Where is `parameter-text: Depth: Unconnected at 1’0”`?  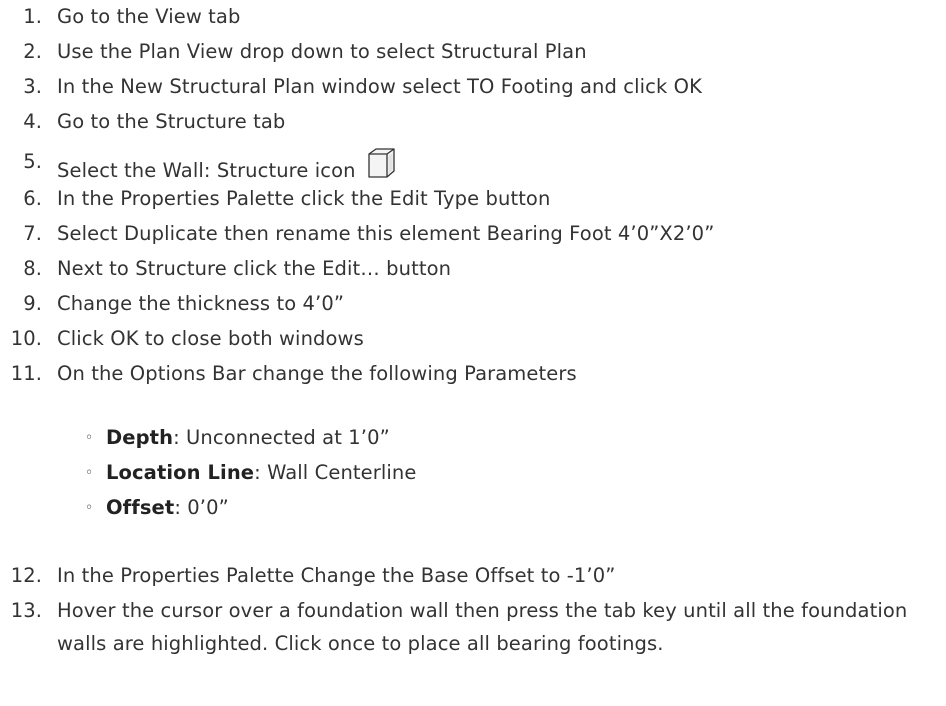
parameter-text: Depth: Unconnected at 1’0” is located at coordinates (248, 438).